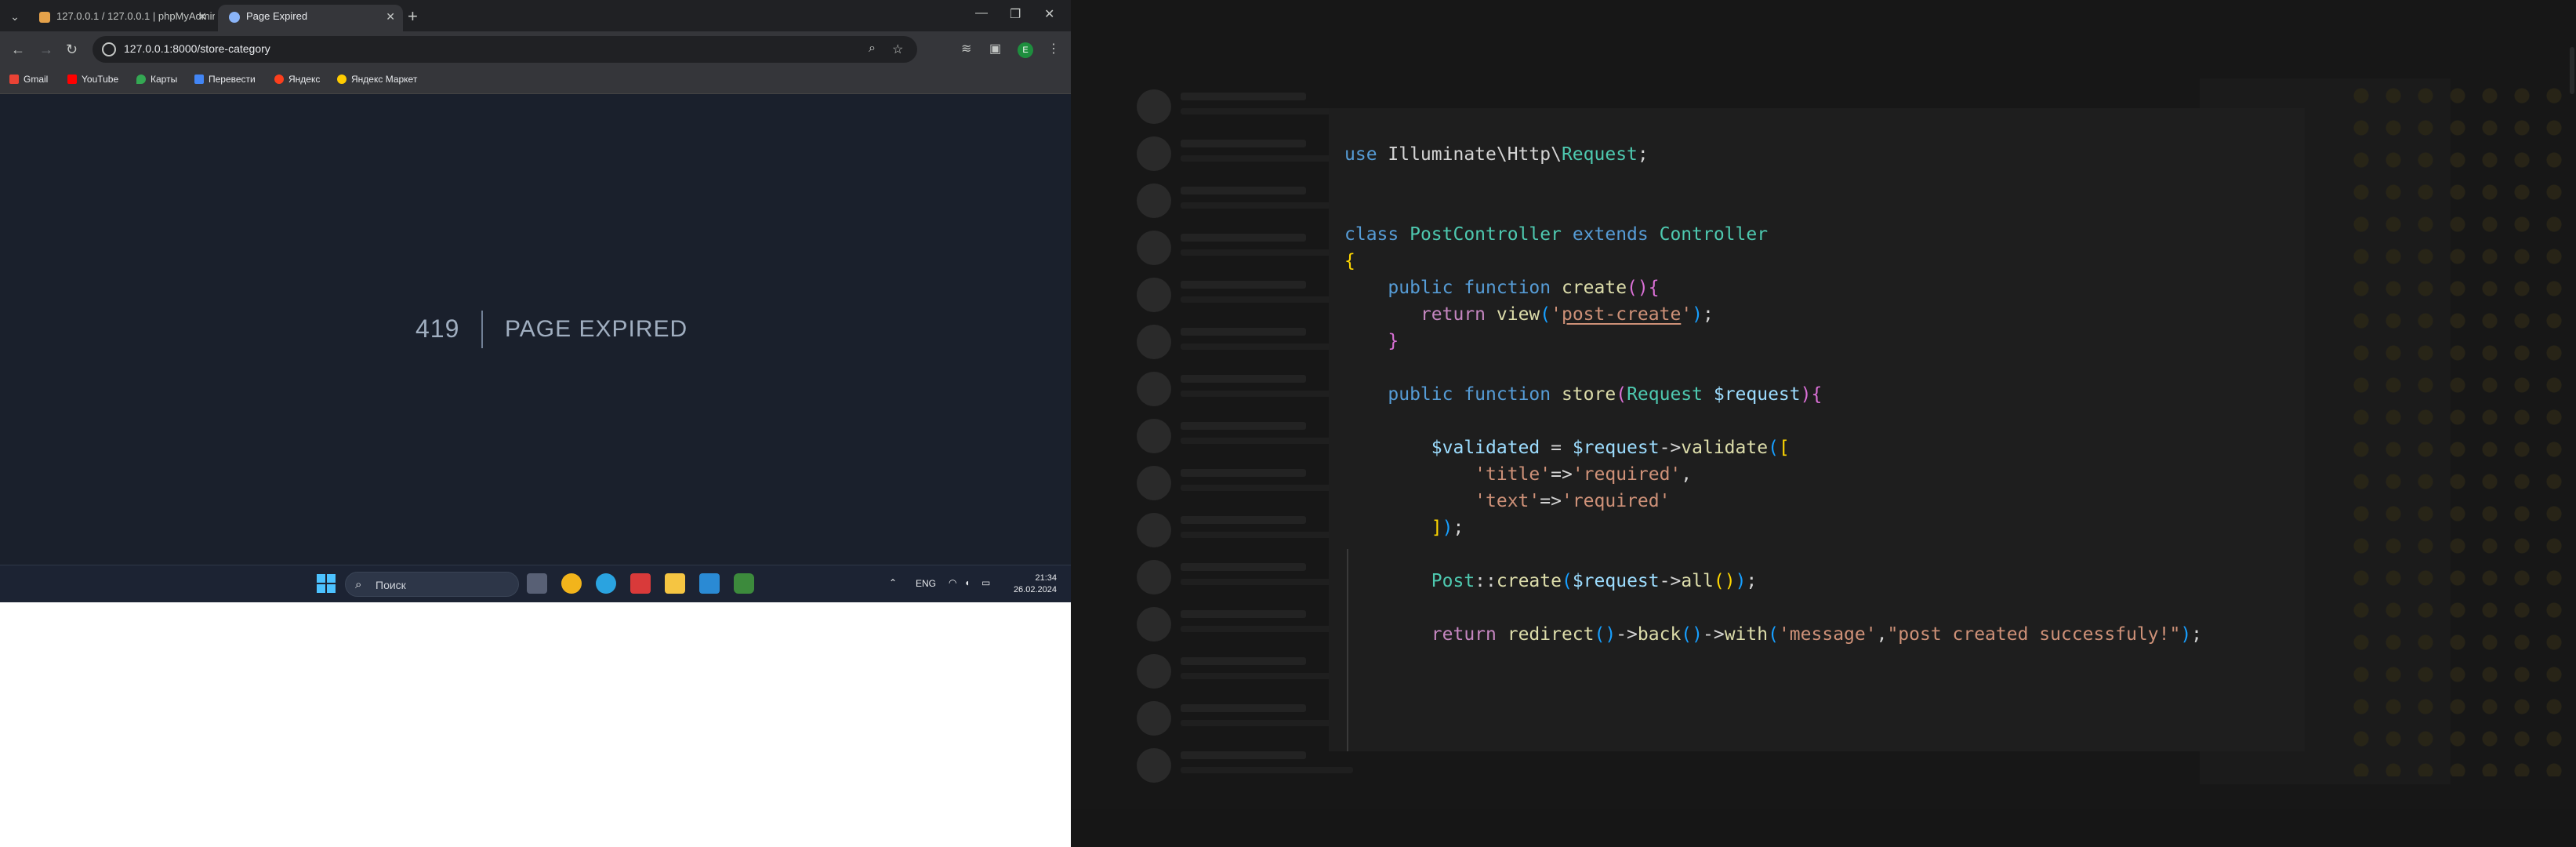 Image resolution: width=2576 pixels, height=847 pixels. I want to click on app-red-icon, so click(640, 583).